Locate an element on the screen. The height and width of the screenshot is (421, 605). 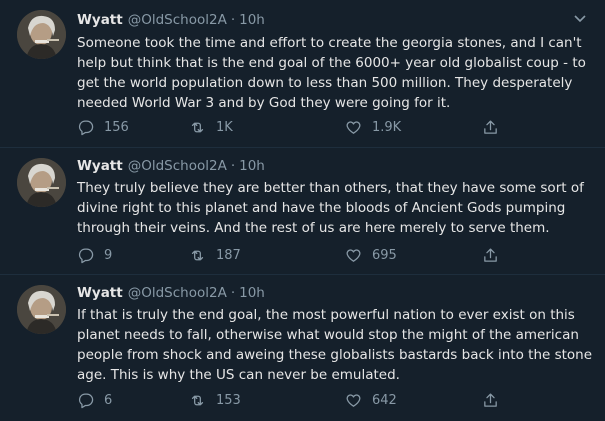
like-count: 1.9K is located at coordinates (387, 127).